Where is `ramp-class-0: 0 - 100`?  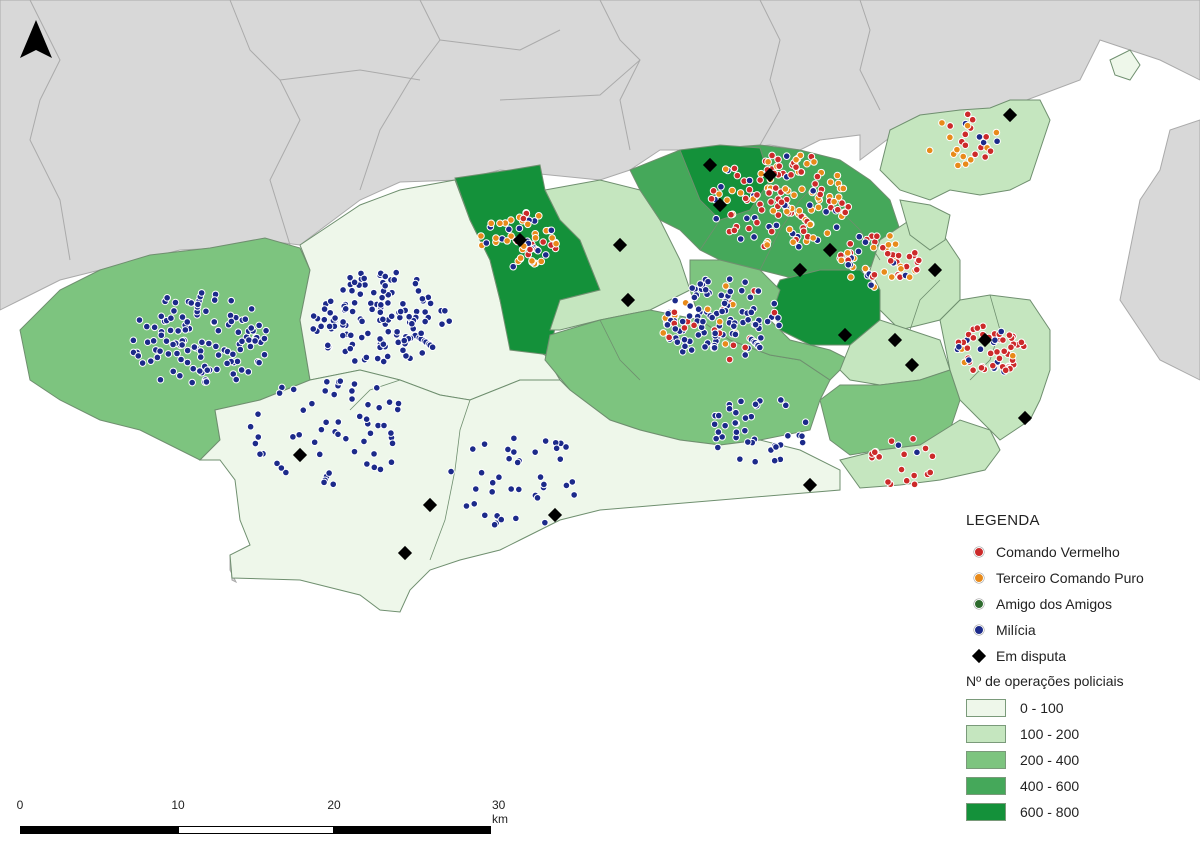
ramp-class-0: 0 - 100 is located at coordinates (1077, 708).